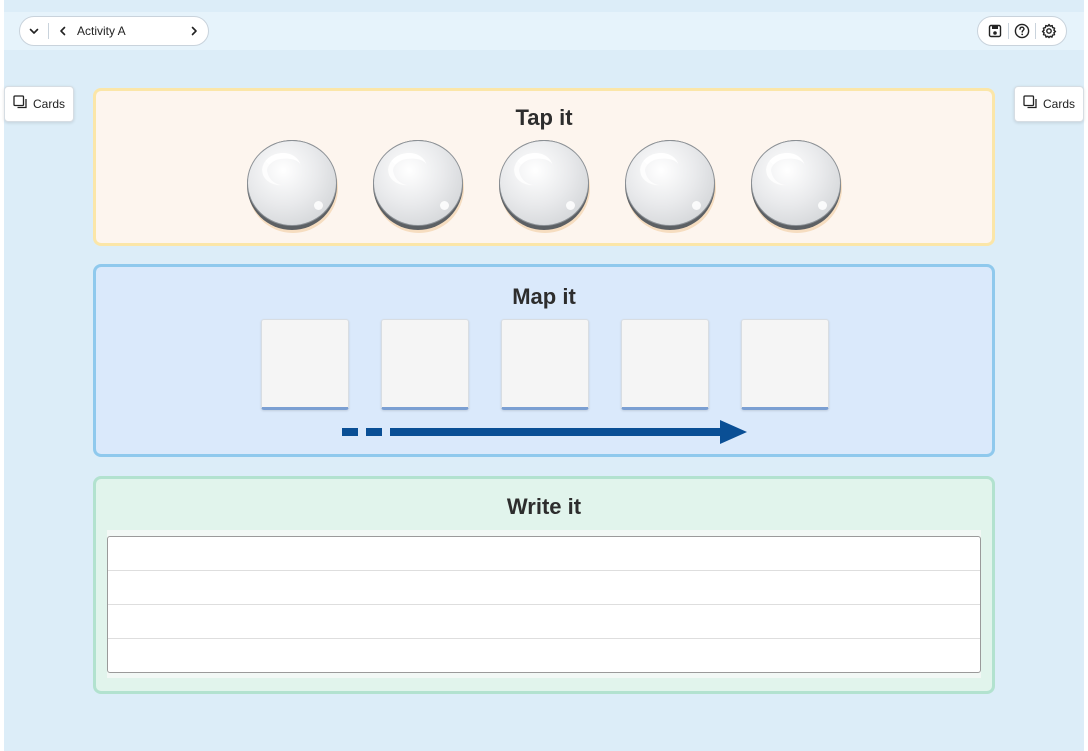 This screenshot has width=1088, height=751. I want to click on save-icon, so click(995, 31).